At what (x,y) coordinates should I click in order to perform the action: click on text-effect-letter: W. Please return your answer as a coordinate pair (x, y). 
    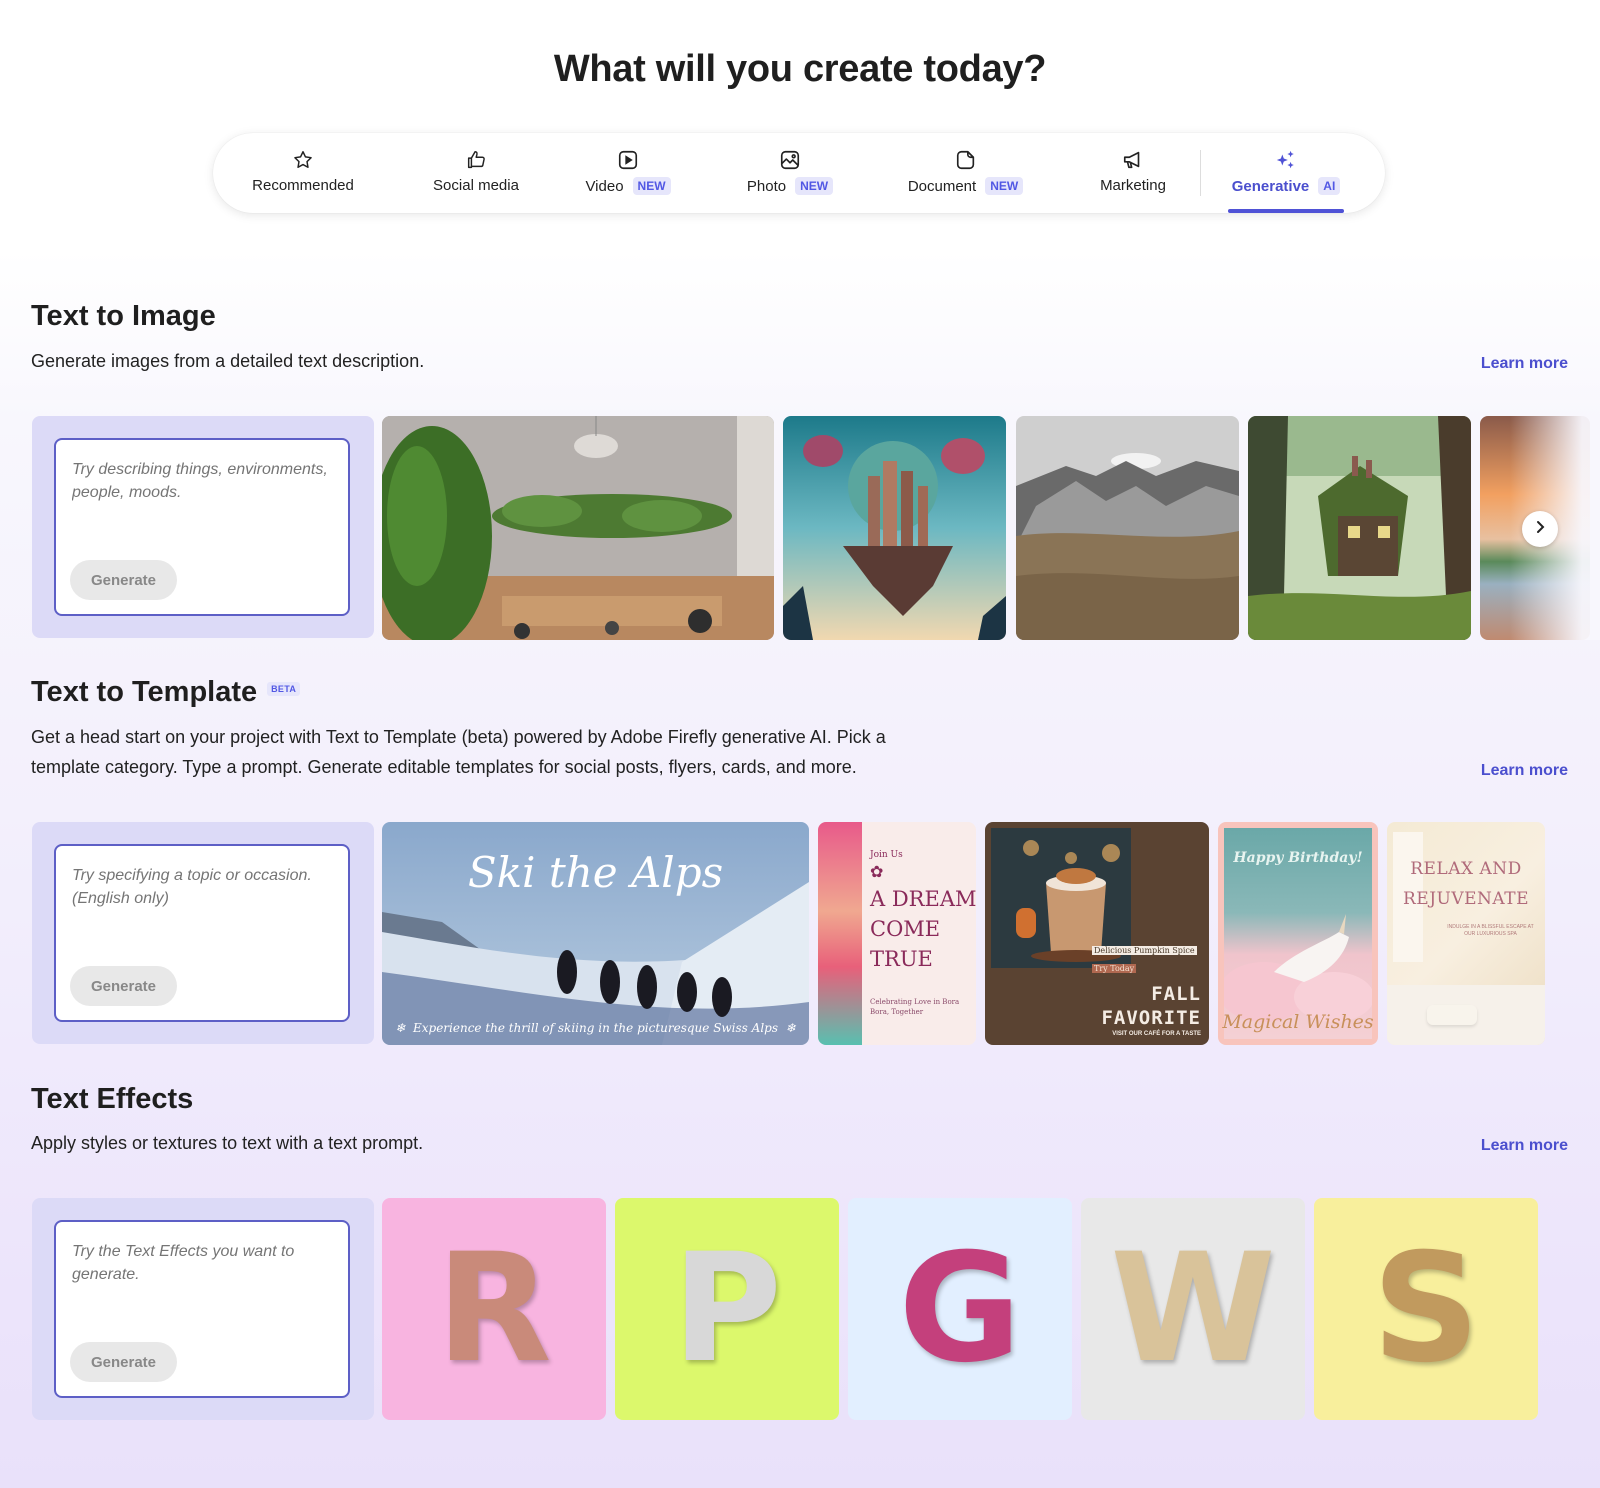
    Looking at the image, I should click on (1193, 1309).